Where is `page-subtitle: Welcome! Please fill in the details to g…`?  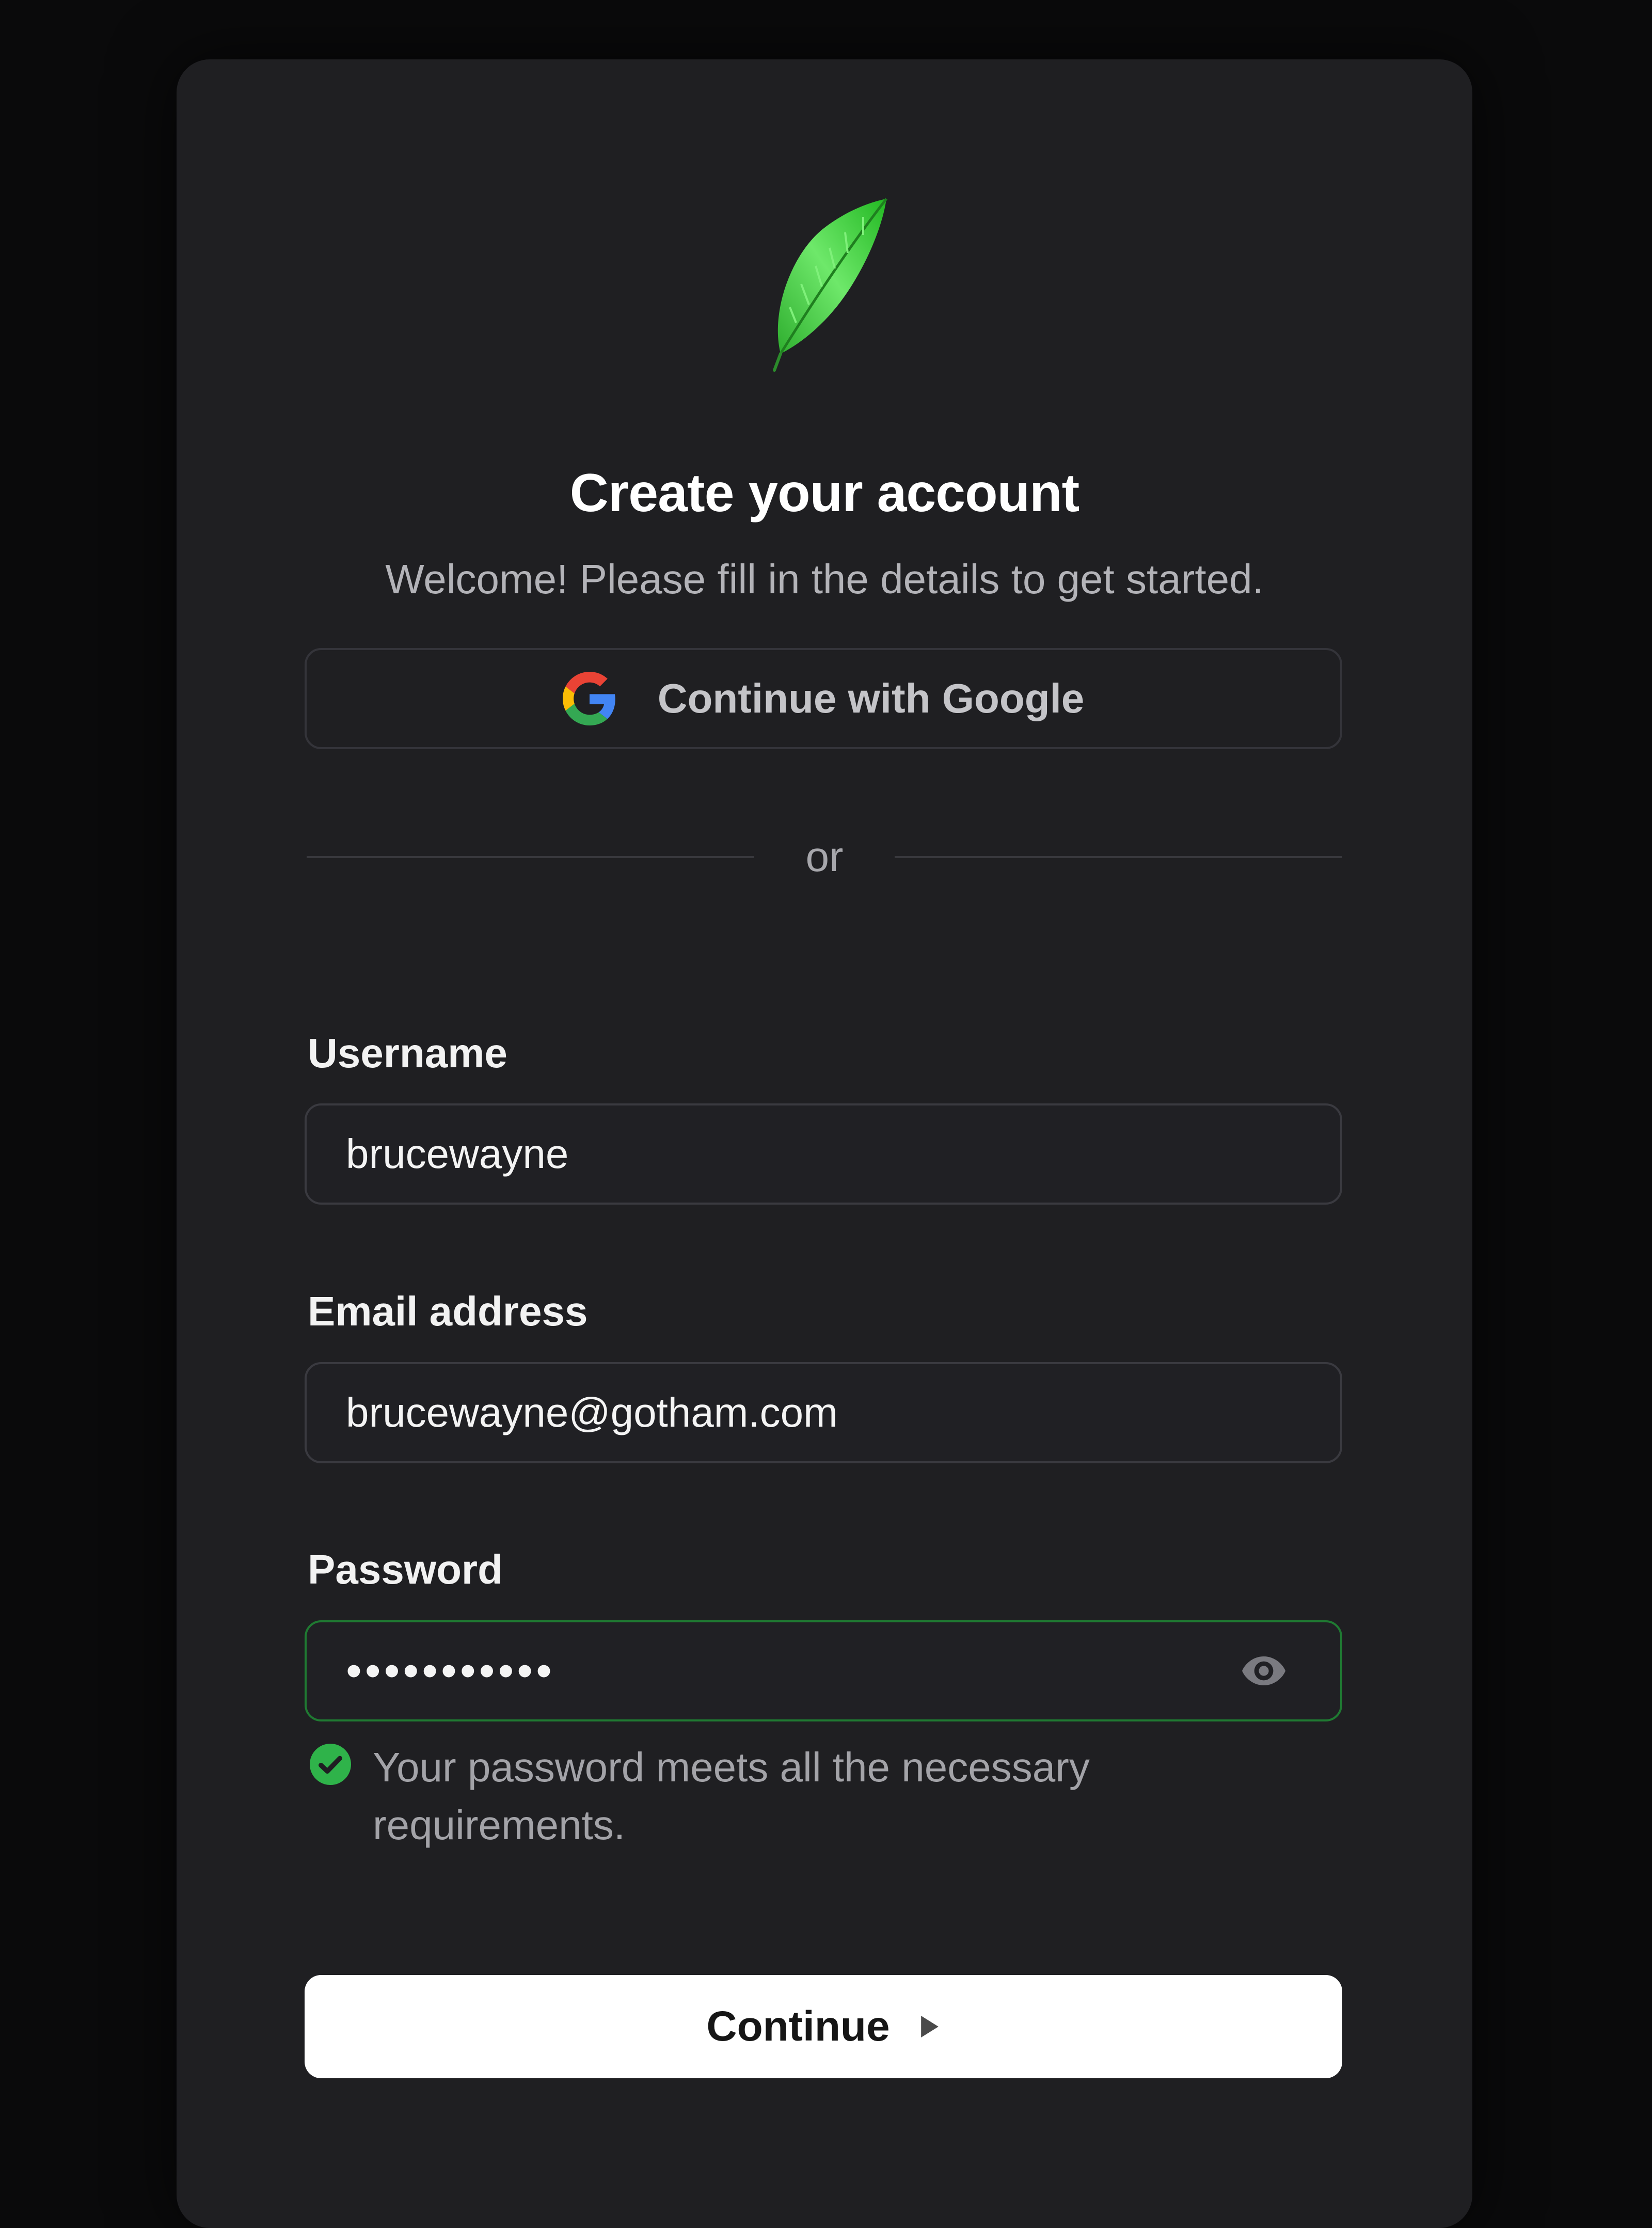
page-subtitle: Welcome! Please fill in the details to g… is located at coordinates (824, 579).